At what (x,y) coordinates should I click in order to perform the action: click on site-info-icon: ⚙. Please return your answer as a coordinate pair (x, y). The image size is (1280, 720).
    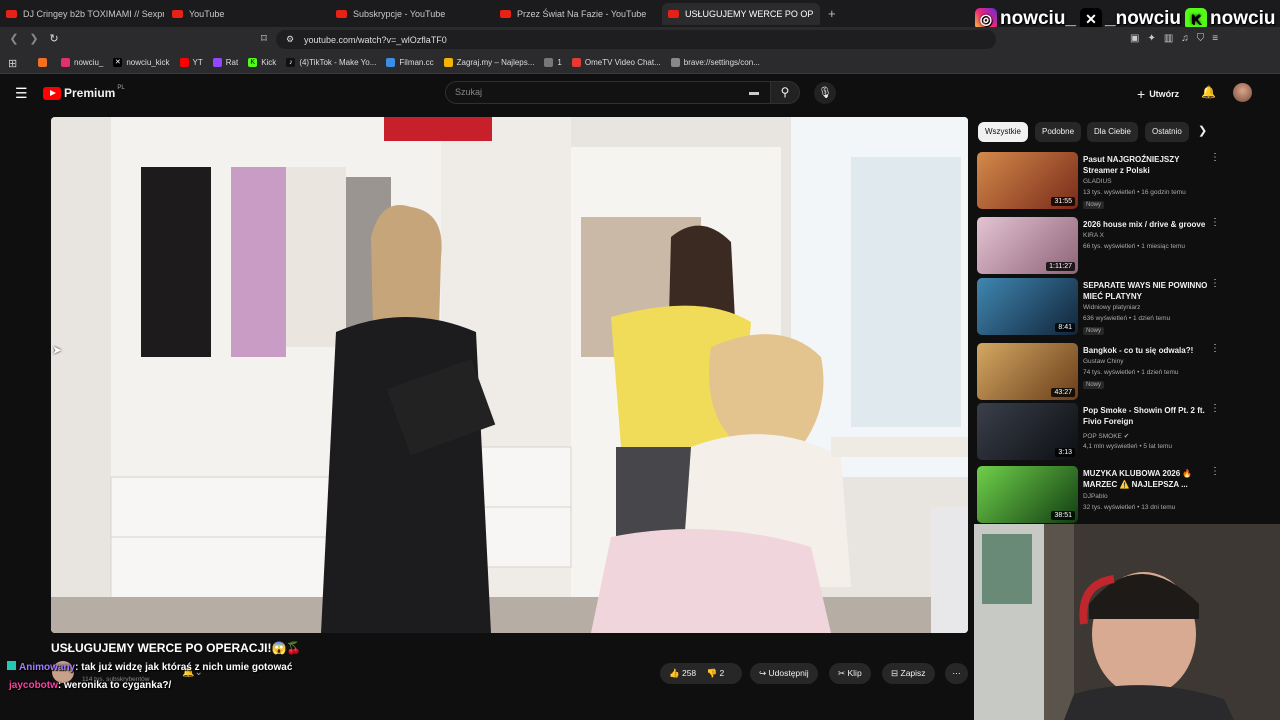
    Looking at the image, I should click on (290, 39).